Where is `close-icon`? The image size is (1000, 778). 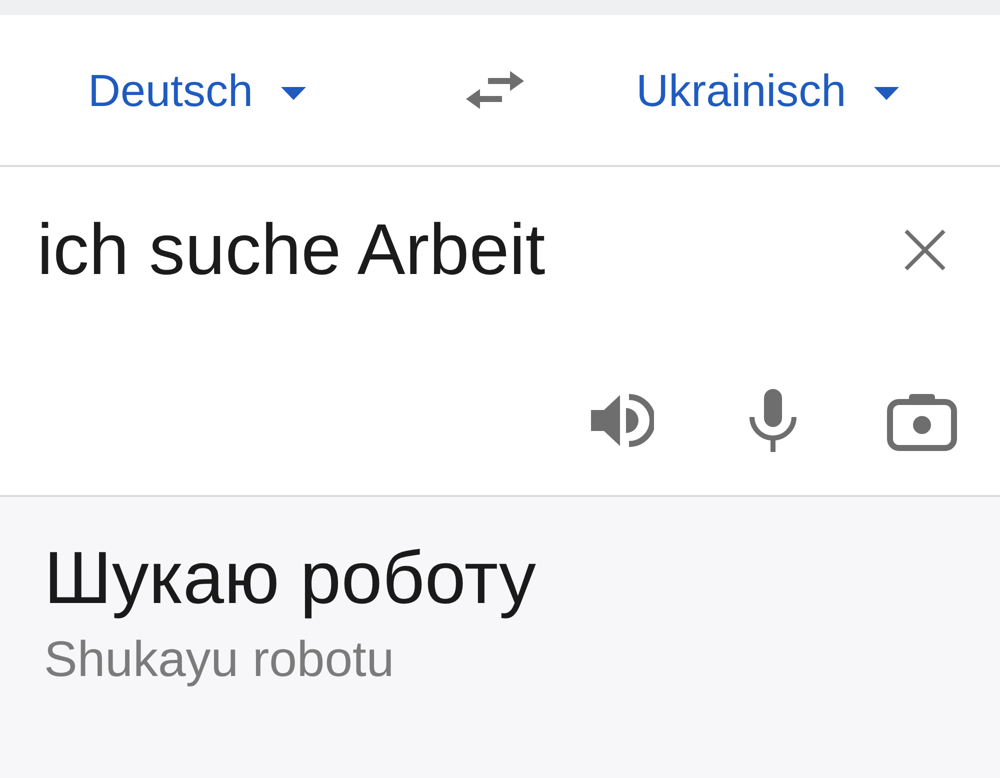
close-icon is located at coordinates (925, 250).